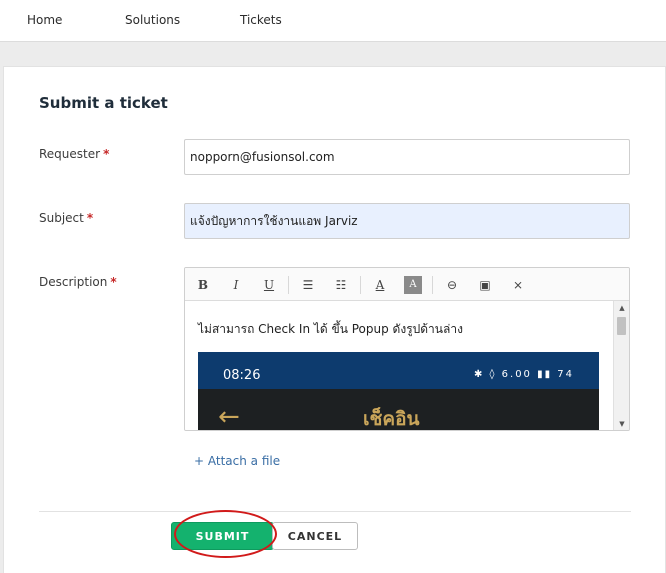 This screenshot has height=573, width=666. What do you see at coordinates (407, 157) in the screenshot?
I see `requester-input` at bounding box center [407, 157].